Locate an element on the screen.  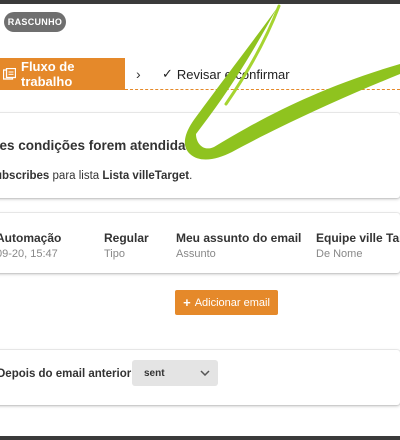
col-sub: 09-20, 15:47 is located at coordinates (29, 254).